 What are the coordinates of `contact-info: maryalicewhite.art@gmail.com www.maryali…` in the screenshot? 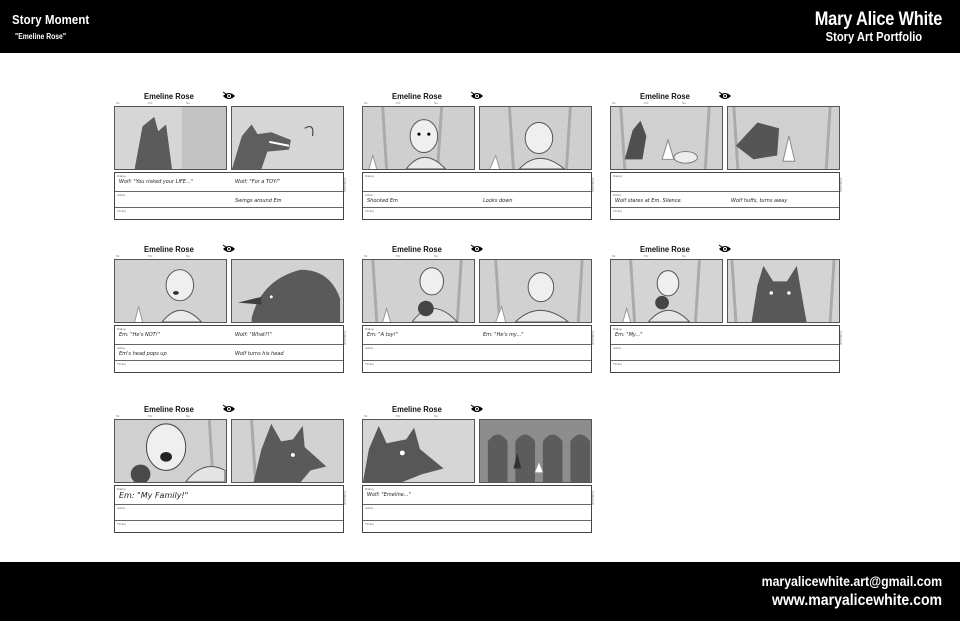 It's located at (839, 591).